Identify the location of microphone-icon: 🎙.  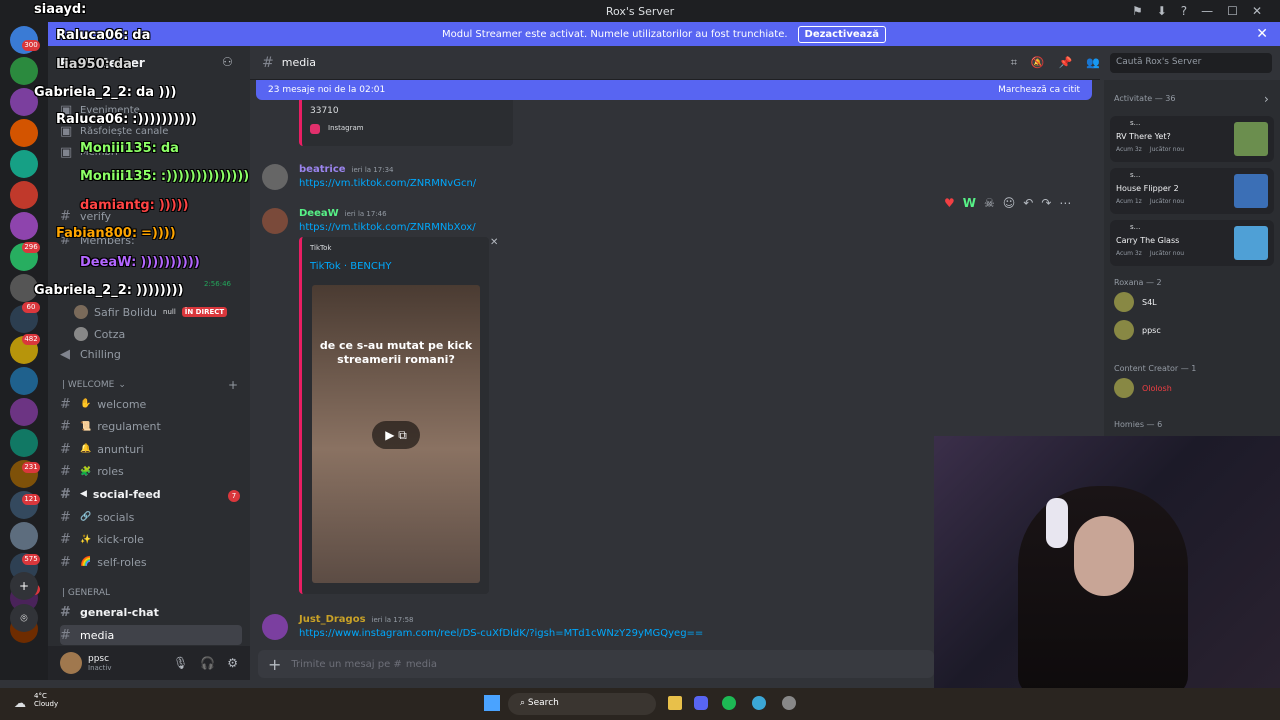
(180, 663).